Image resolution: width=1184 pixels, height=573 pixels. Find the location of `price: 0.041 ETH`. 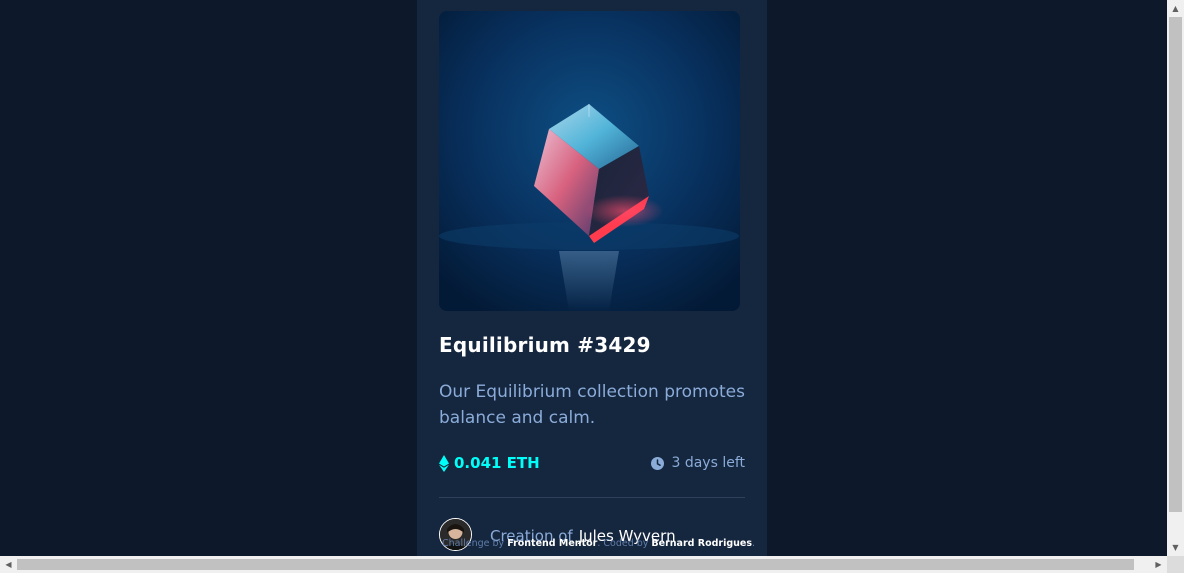

price: 0.041 ETH is located at coordinates (489, 463).